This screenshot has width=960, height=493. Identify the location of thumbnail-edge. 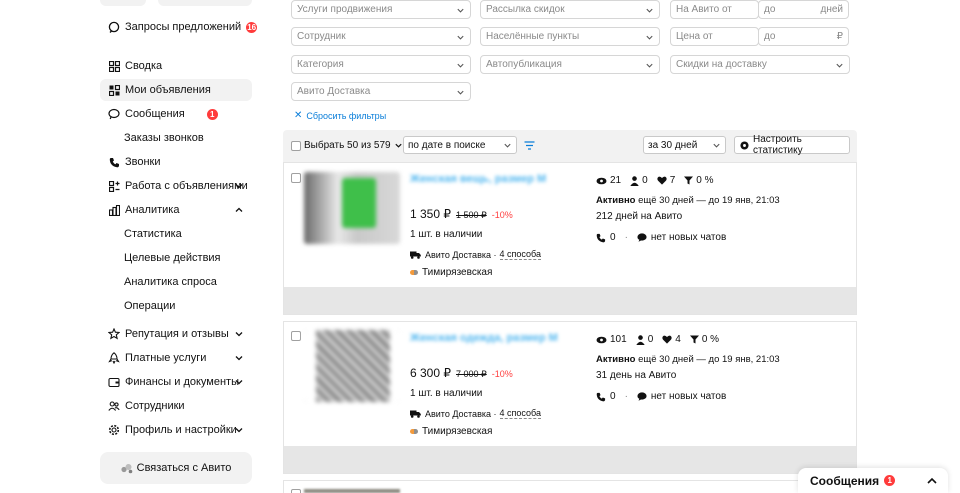
(310, 366).